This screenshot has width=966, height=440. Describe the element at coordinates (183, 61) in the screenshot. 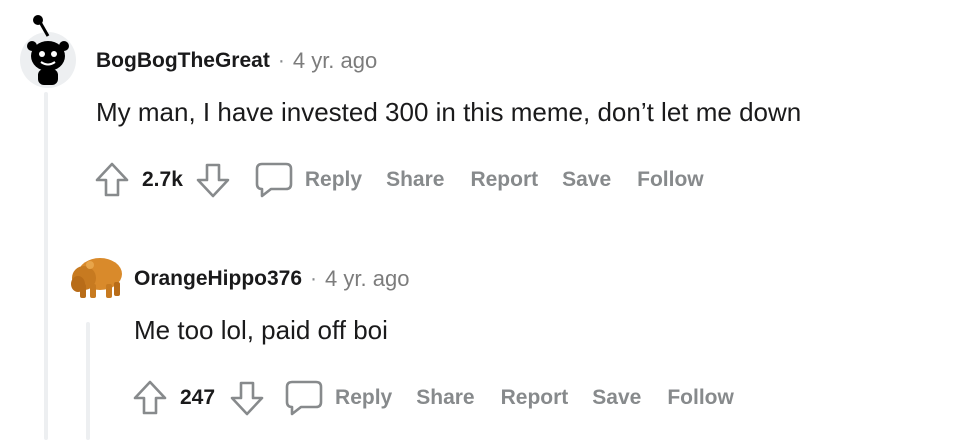

I see `username: BogBogTheGreat` at that location.